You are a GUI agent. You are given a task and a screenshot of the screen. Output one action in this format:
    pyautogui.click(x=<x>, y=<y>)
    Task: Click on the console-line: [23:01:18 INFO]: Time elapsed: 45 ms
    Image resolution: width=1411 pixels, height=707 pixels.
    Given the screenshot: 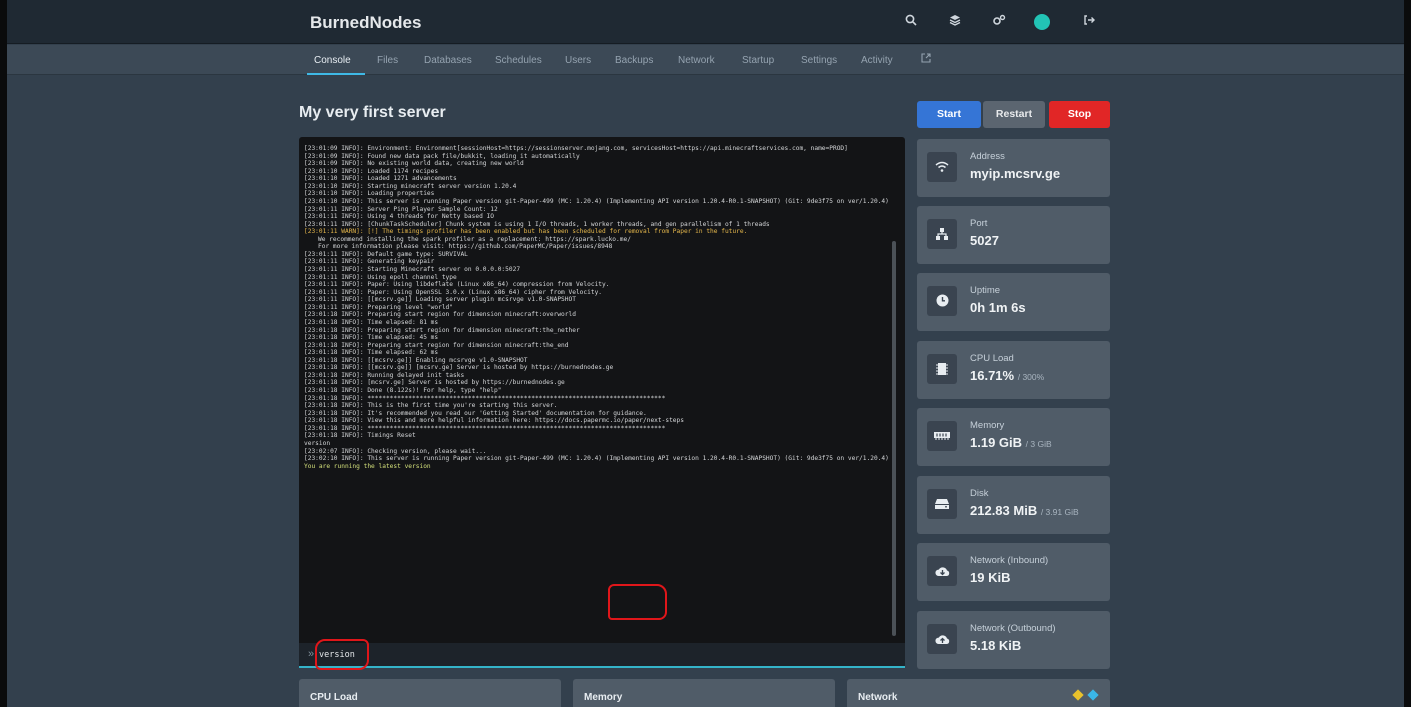 What is the action you would take?
    pyautogui.click(x=371, y=338)
    